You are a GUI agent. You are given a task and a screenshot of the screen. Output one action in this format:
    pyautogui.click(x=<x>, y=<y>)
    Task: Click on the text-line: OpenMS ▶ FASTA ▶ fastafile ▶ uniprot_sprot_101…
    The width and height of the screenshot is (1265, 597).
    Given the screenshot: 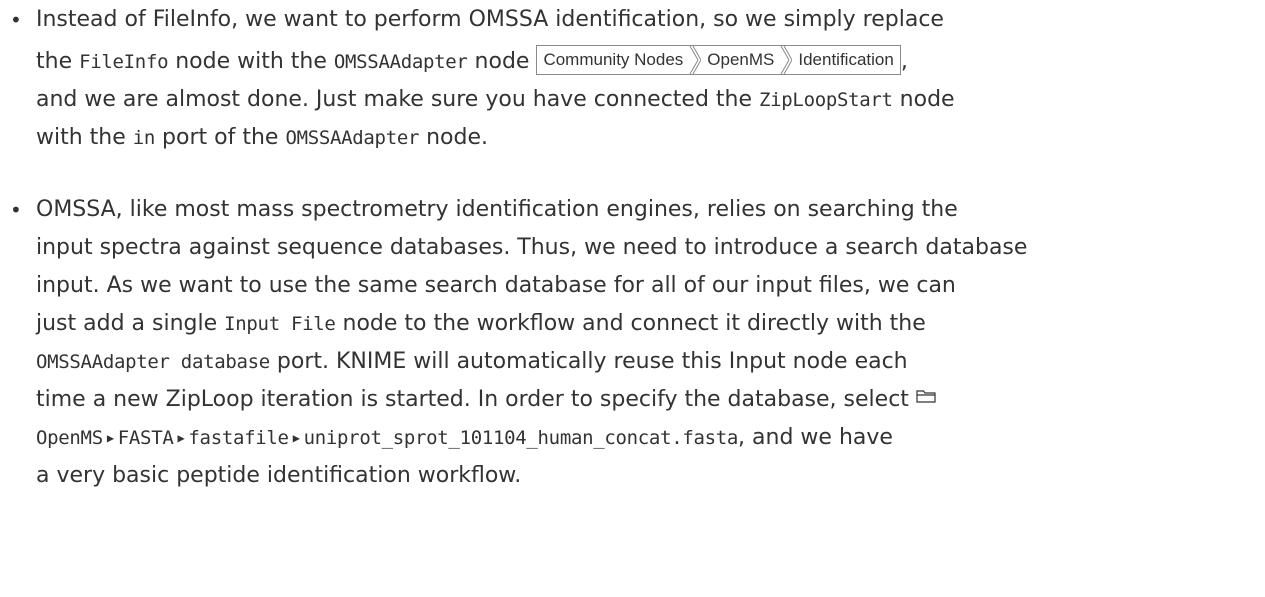 What is the action you would take?
    pyautogui.click(x=464, y=438)
    